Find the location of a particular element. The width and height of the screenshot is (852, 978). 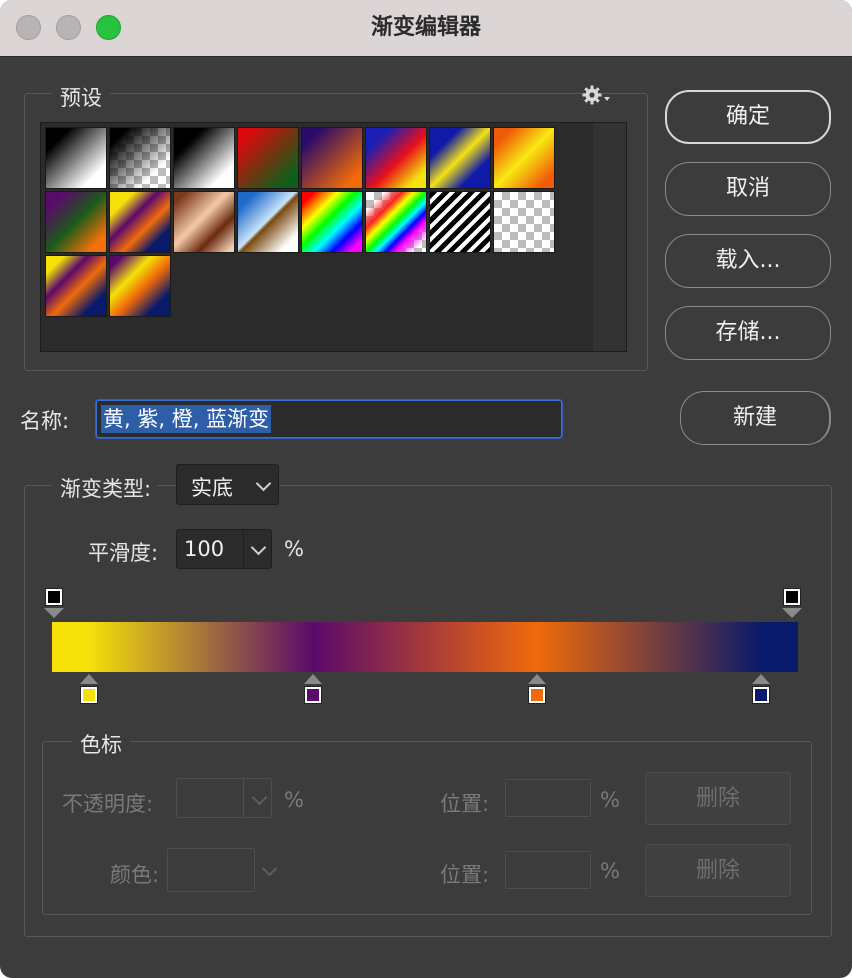

name-input-value: 黄, 紫, 橙, 蓝渐变 is located at coordinates (186, 419).